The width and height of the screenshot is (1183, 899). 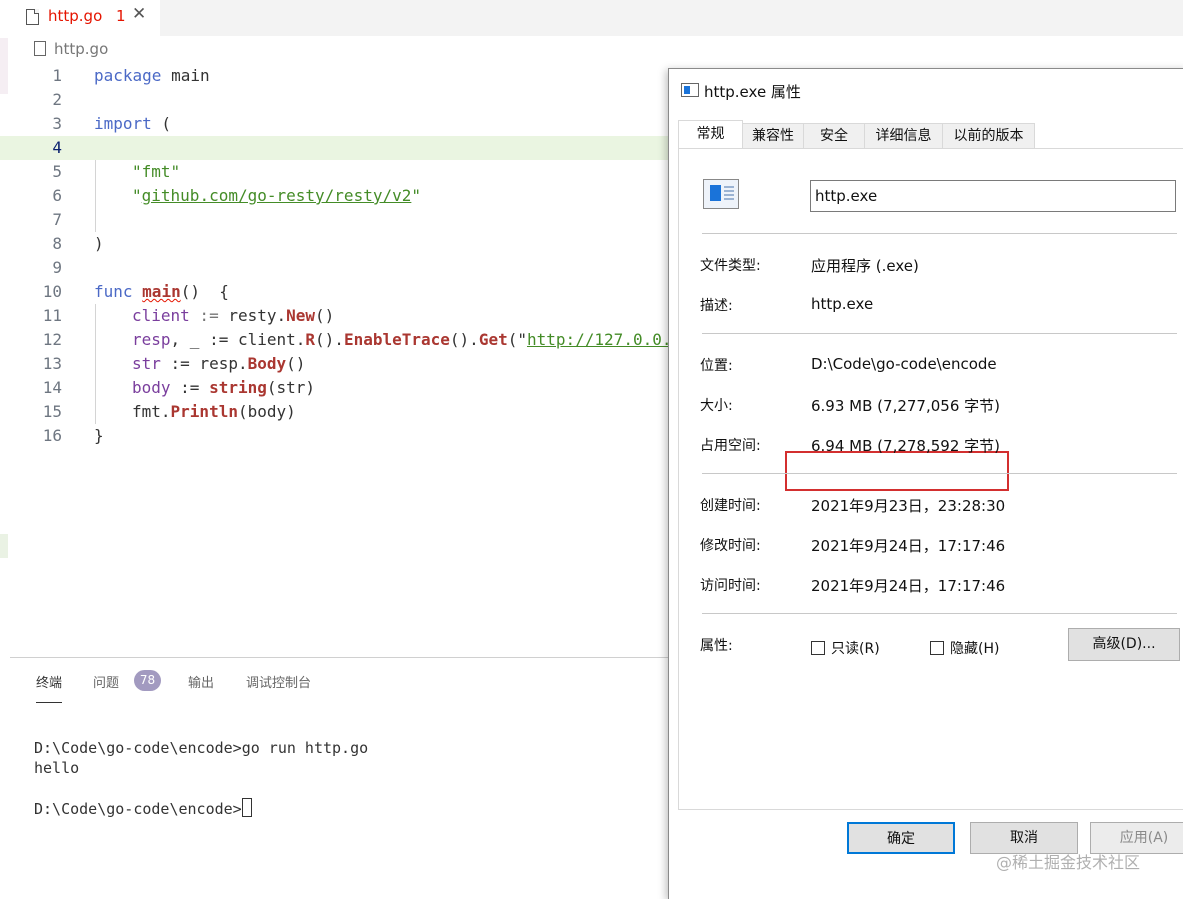 I want to click on description-label: 描述:, so click(x=716, y=306).